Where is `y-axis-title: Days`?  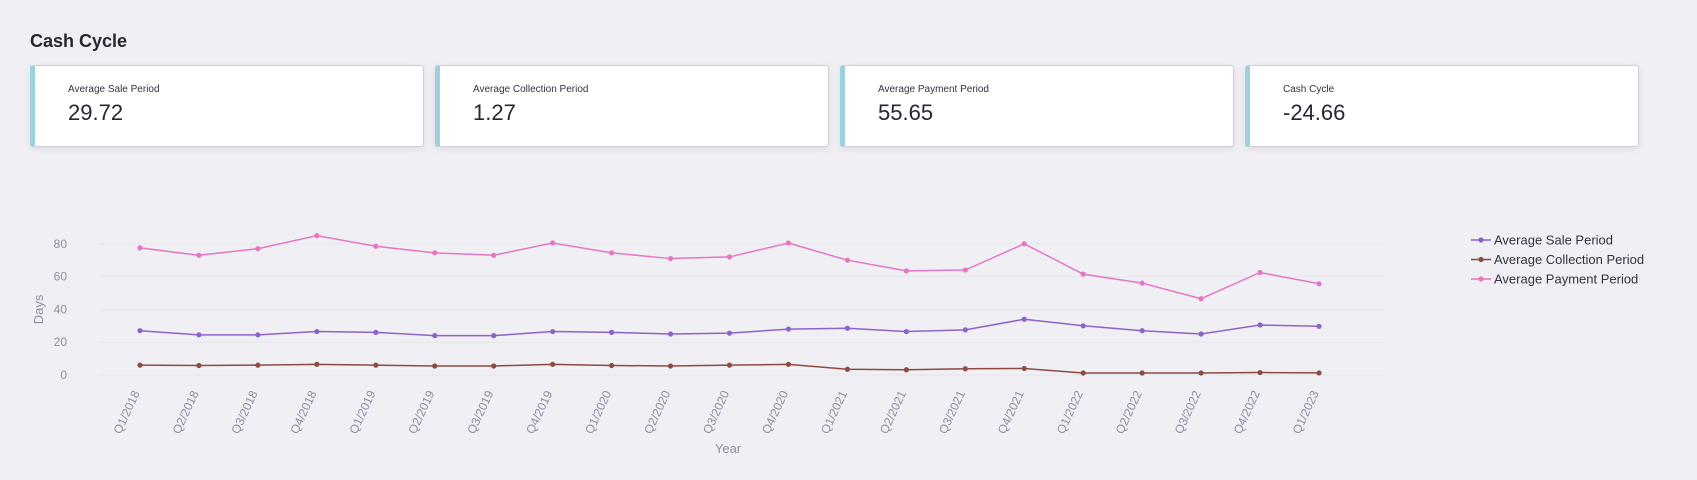
y-axis-title: Days is located at coordinates (38, 309).